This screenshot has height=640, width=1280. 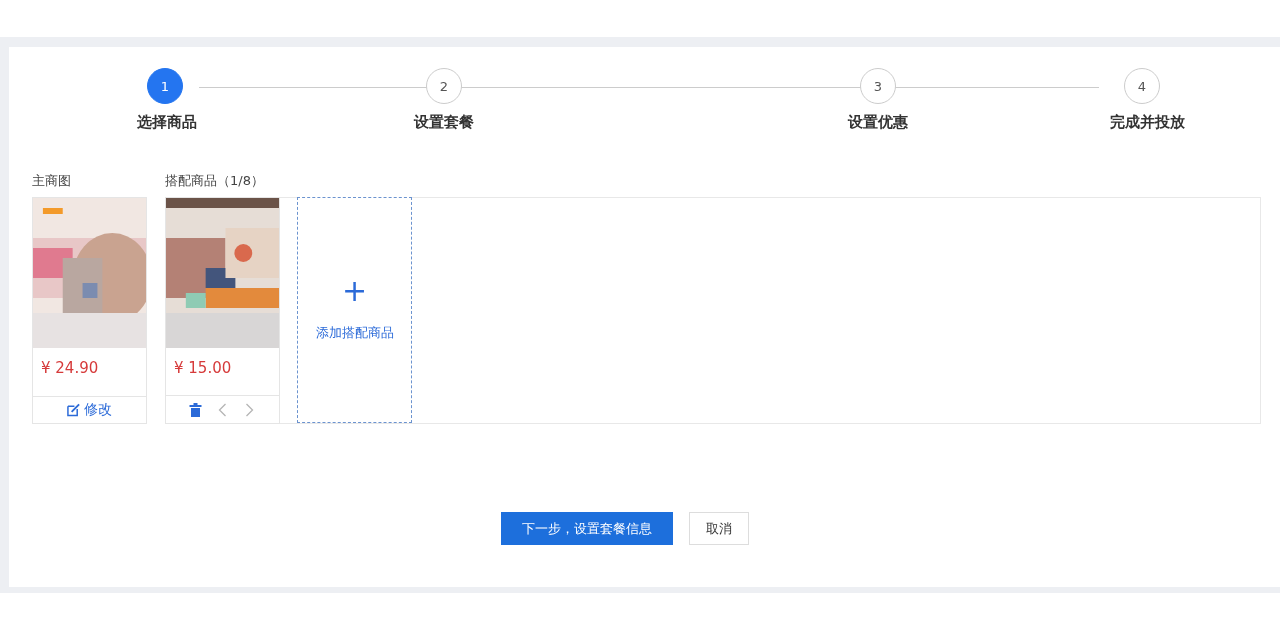 I want to click on price: ¥ 15.00, so click(x=203, y=368).